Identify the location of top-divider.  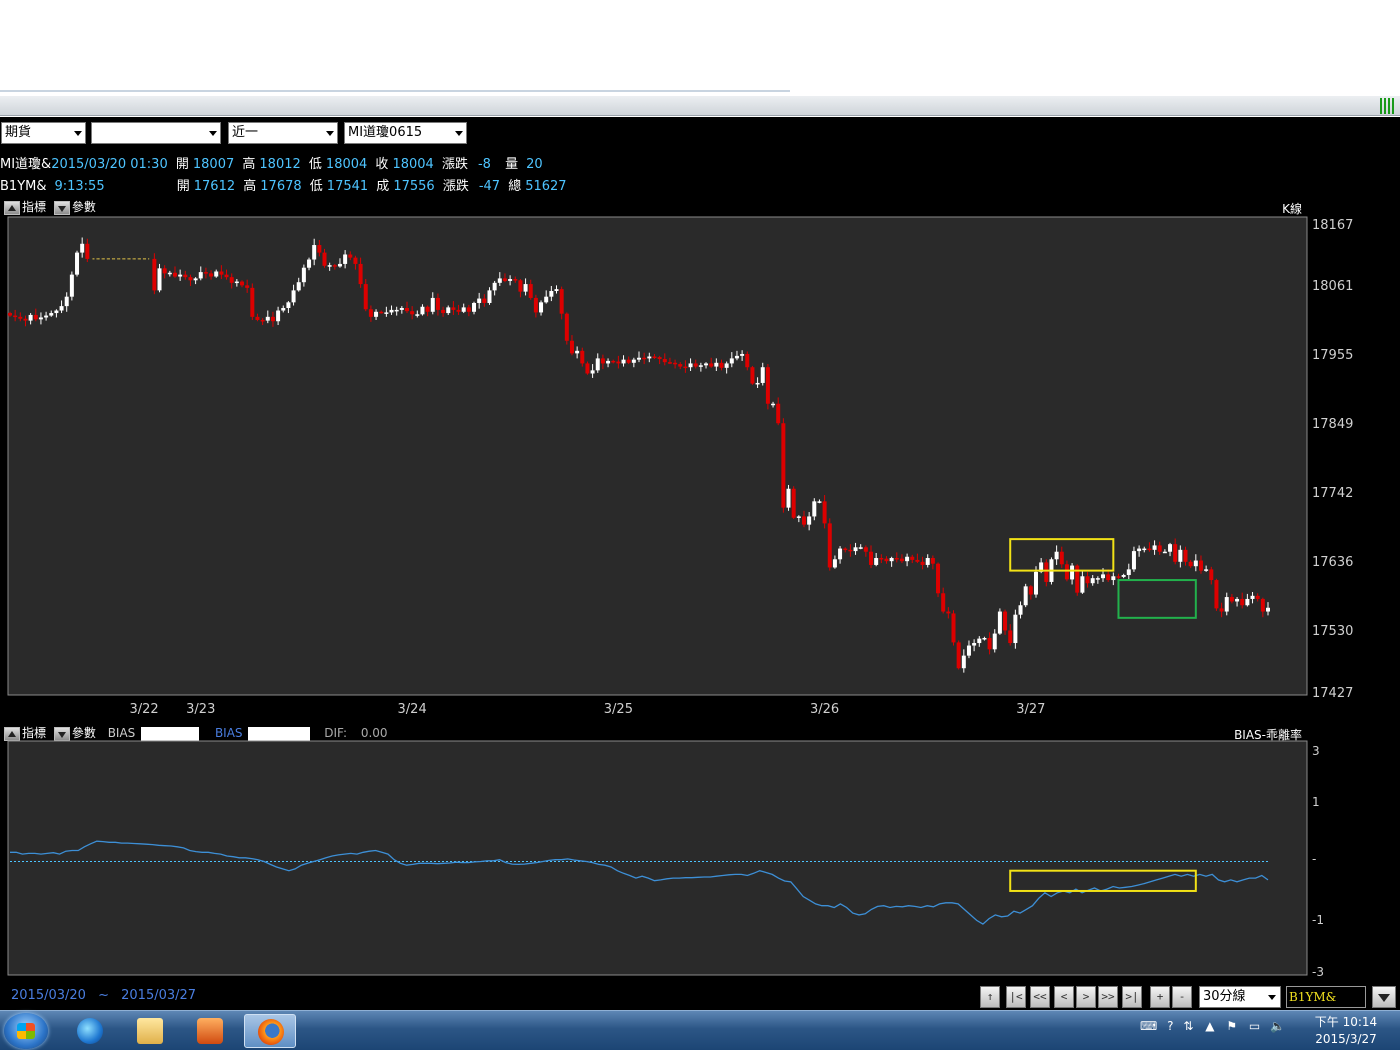
(395, 91).